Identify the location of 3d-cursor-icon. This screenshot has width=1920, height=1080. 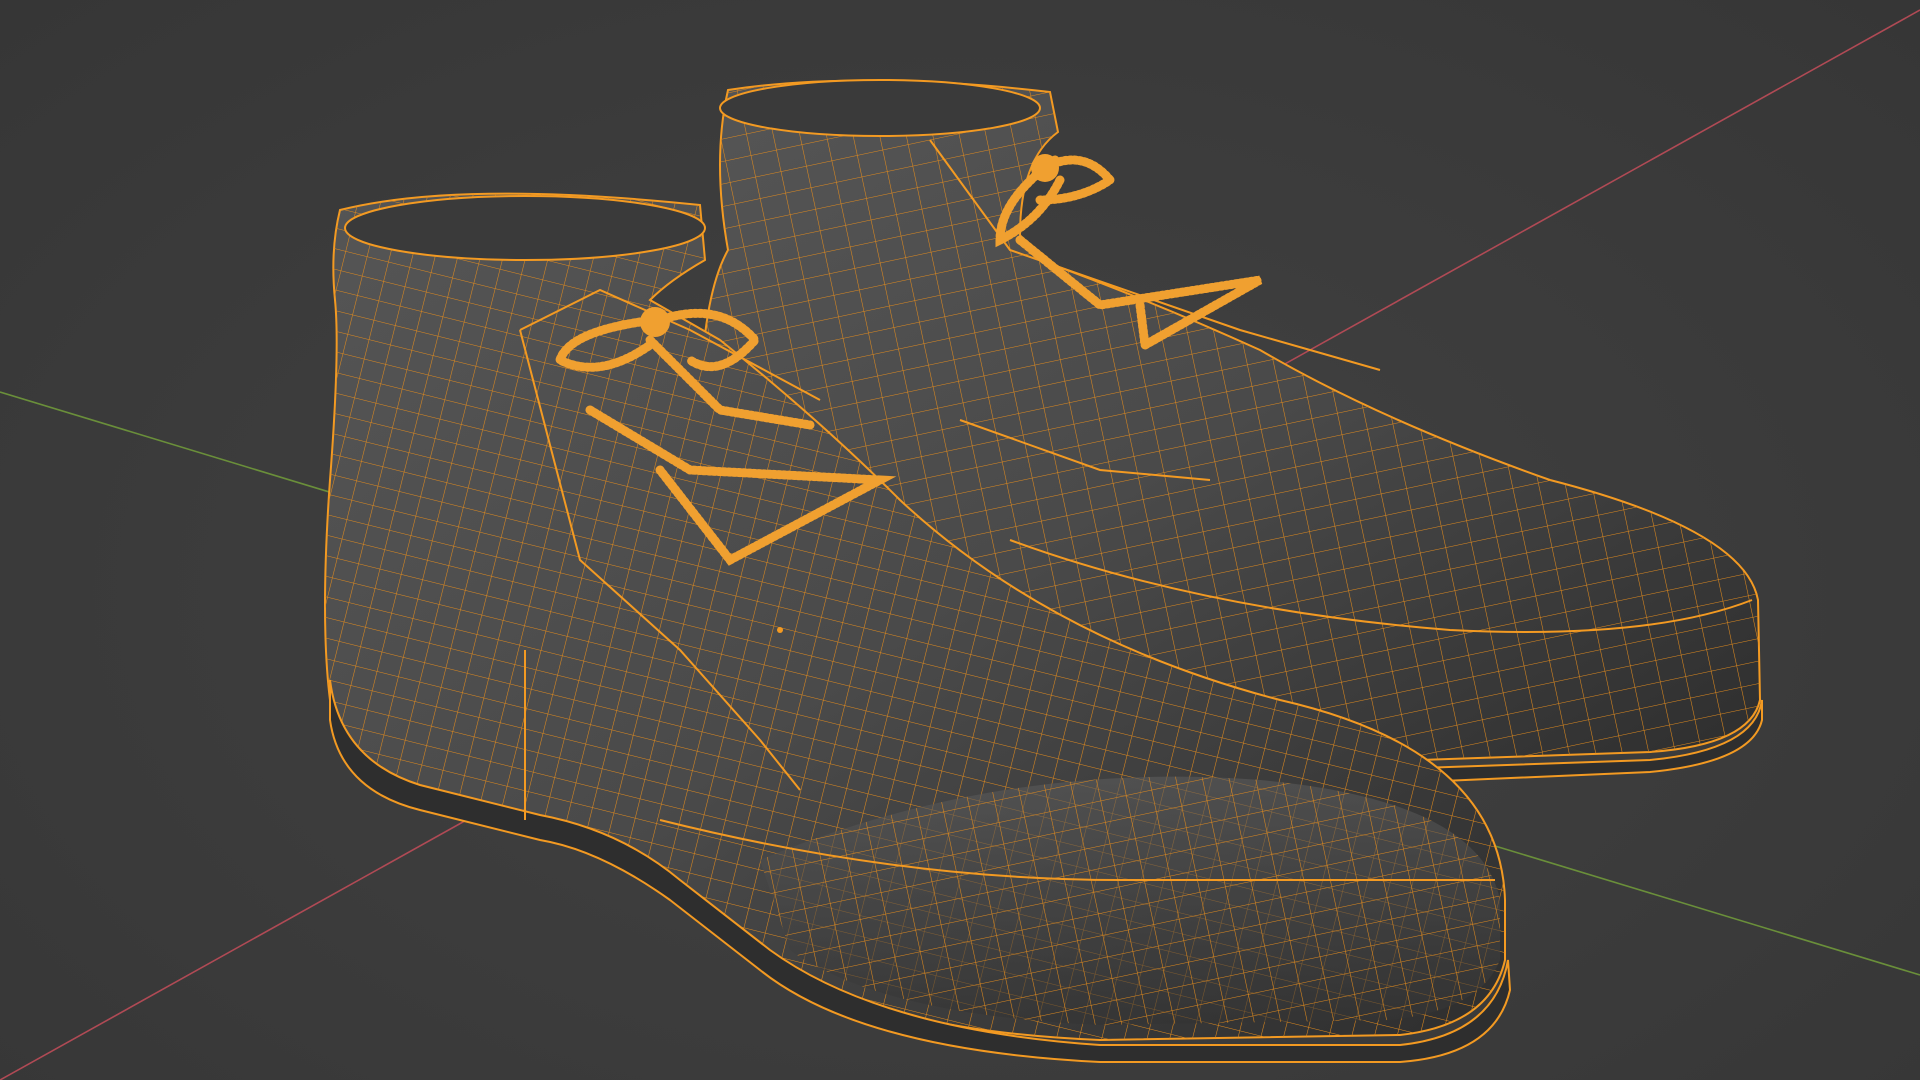
(780, 630).